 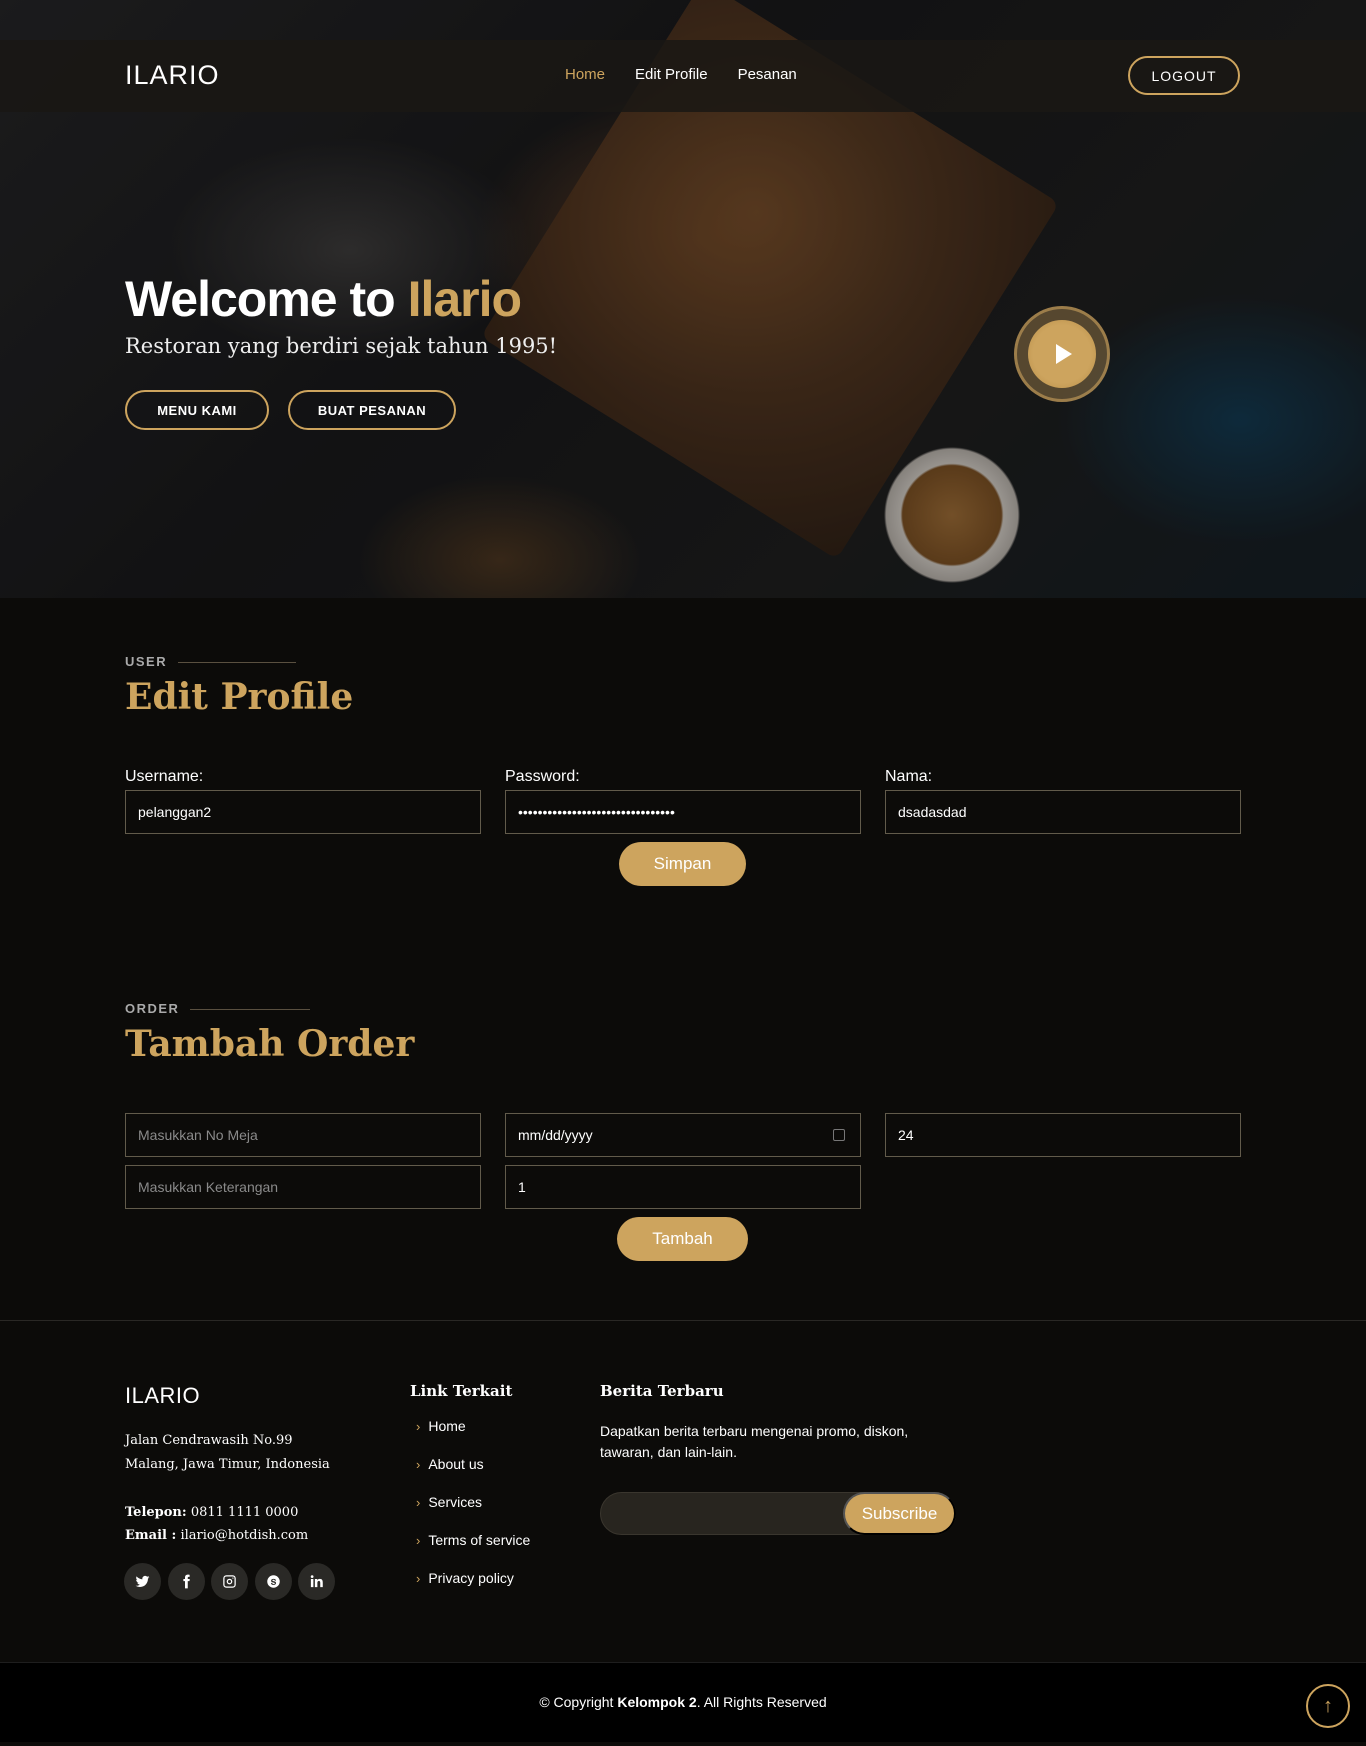 I want to click on footer-phone: Telepon: 0811 1111 0000, so click(x=212, y=1512).